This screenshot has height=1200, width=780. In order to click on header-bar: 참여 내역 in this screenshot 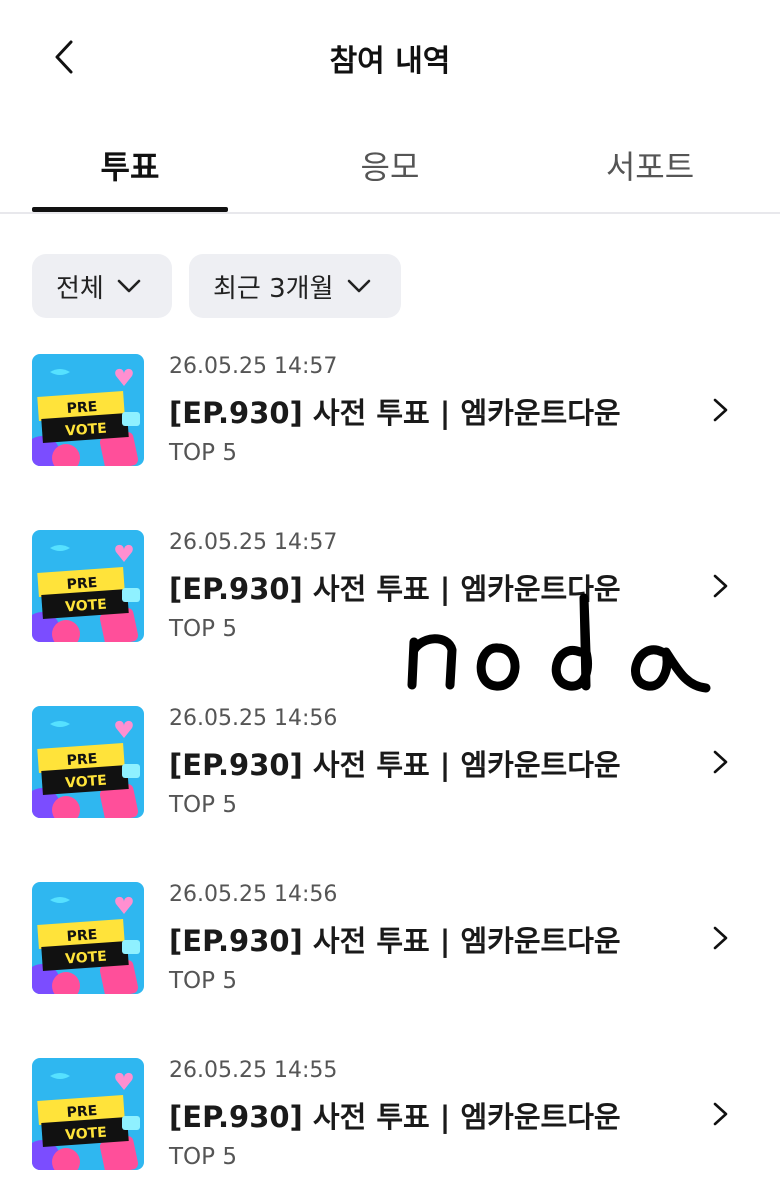, I will do `click(390, 56)`.